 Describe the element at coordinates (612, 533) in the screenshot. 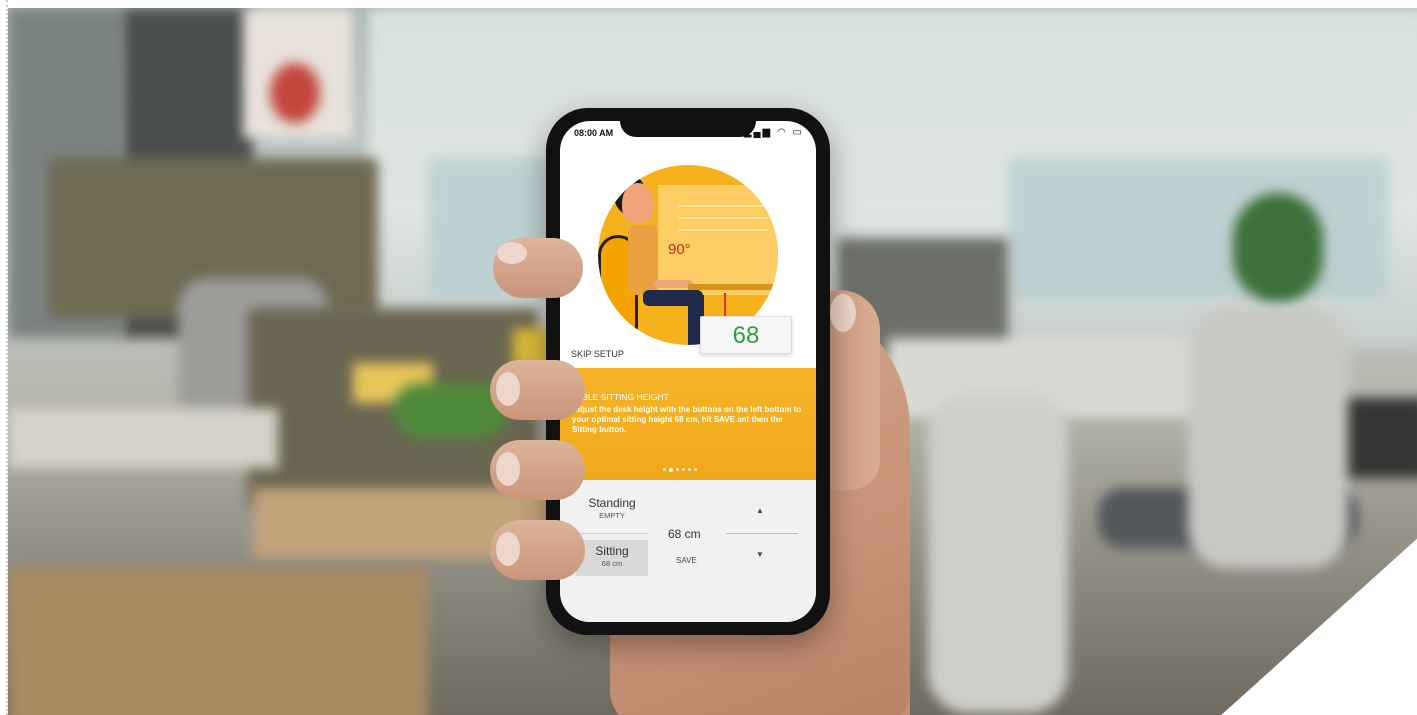

I see `preset-divider` at that location.